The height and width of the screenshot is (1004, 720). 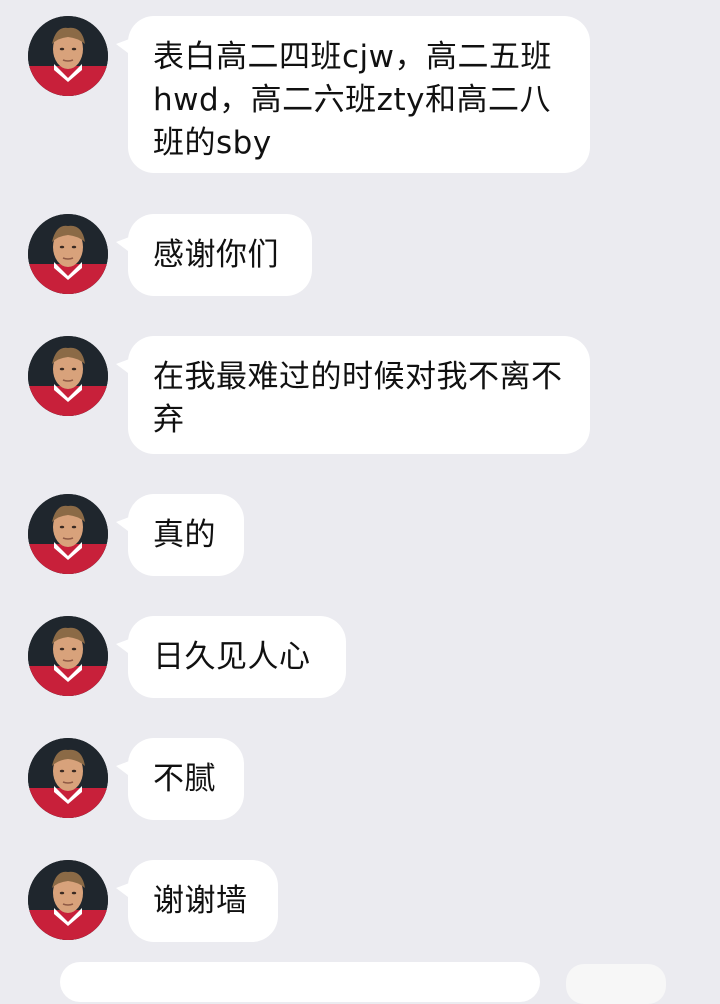 I want to click on message-bubble: 不腻, so click(x=180, y=779).